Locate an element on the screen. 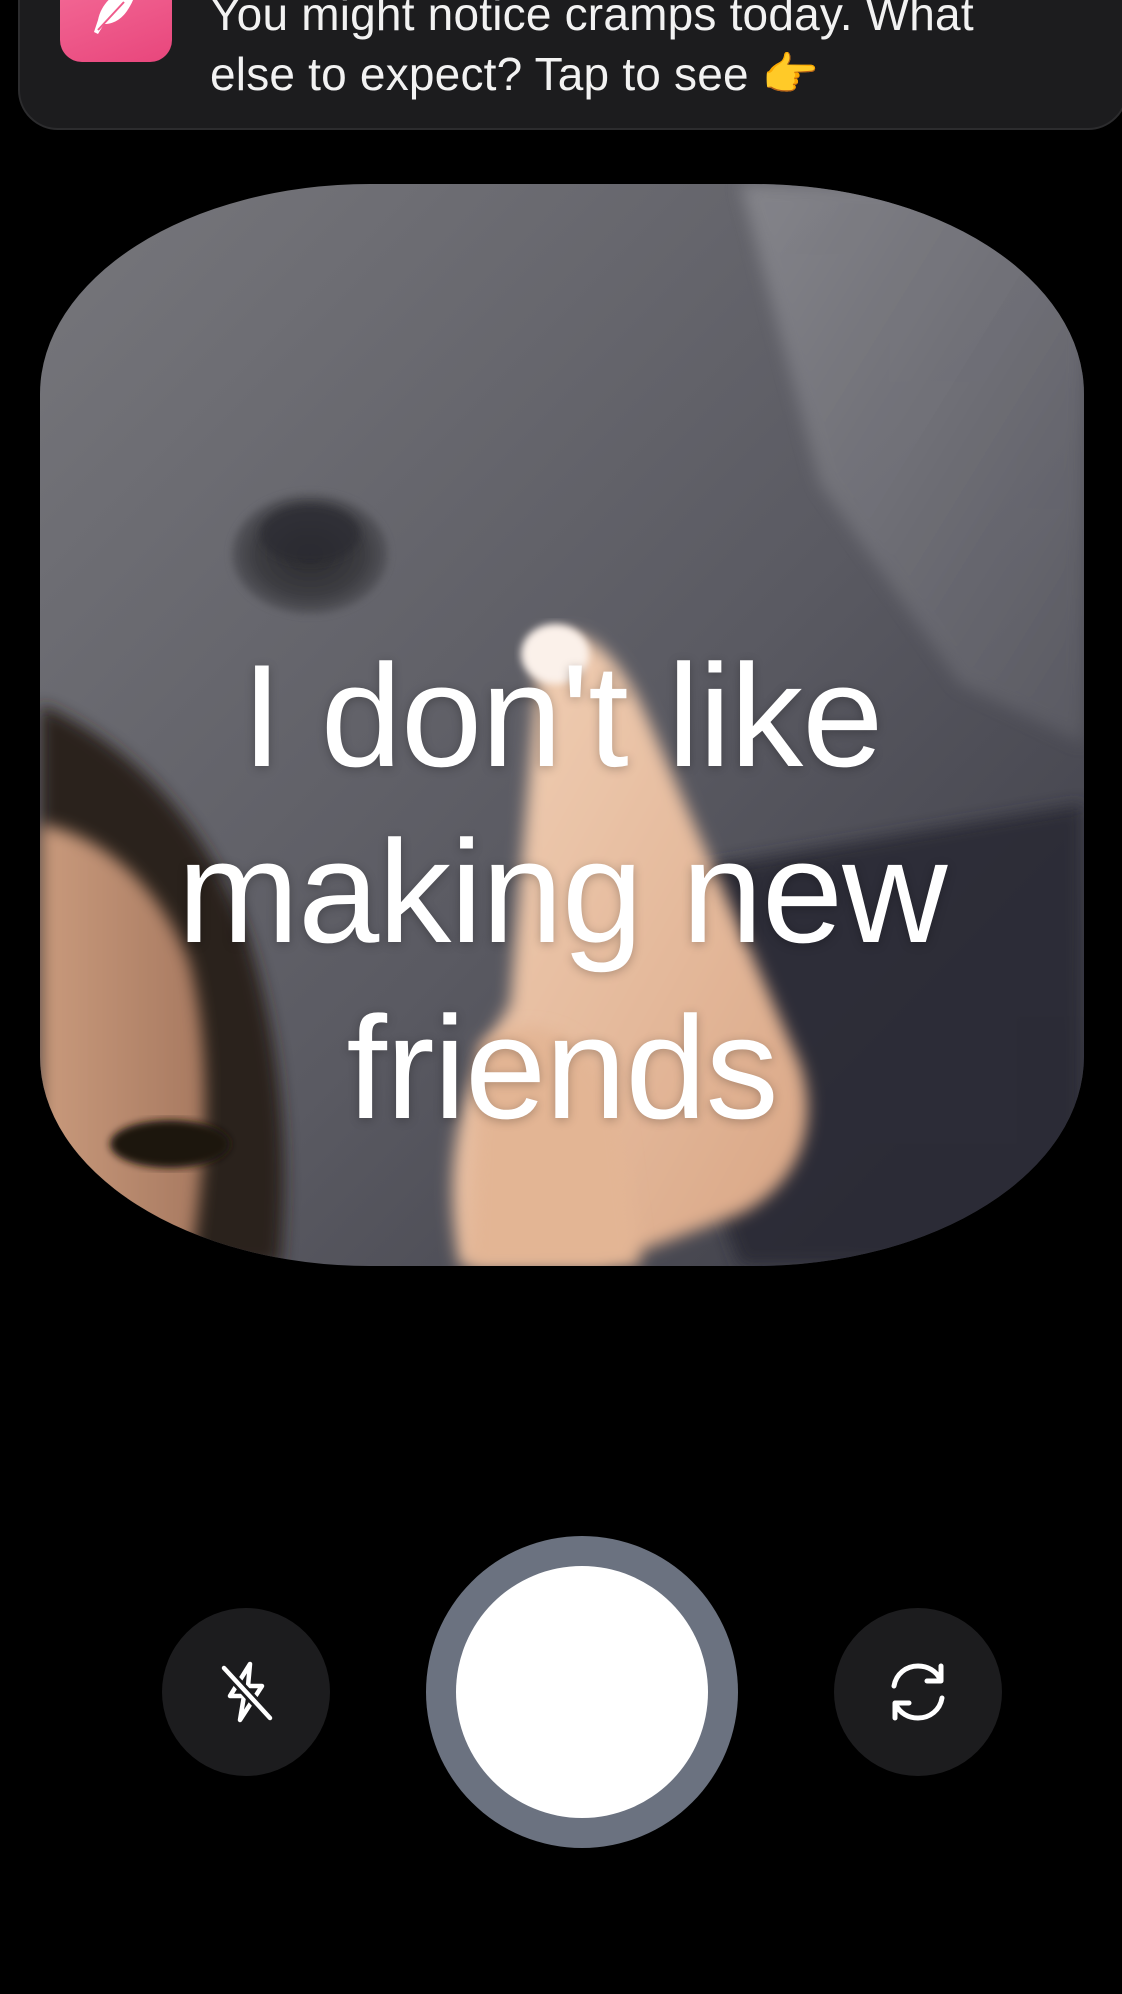  shutter-button is located at coordinates (582, 1692).